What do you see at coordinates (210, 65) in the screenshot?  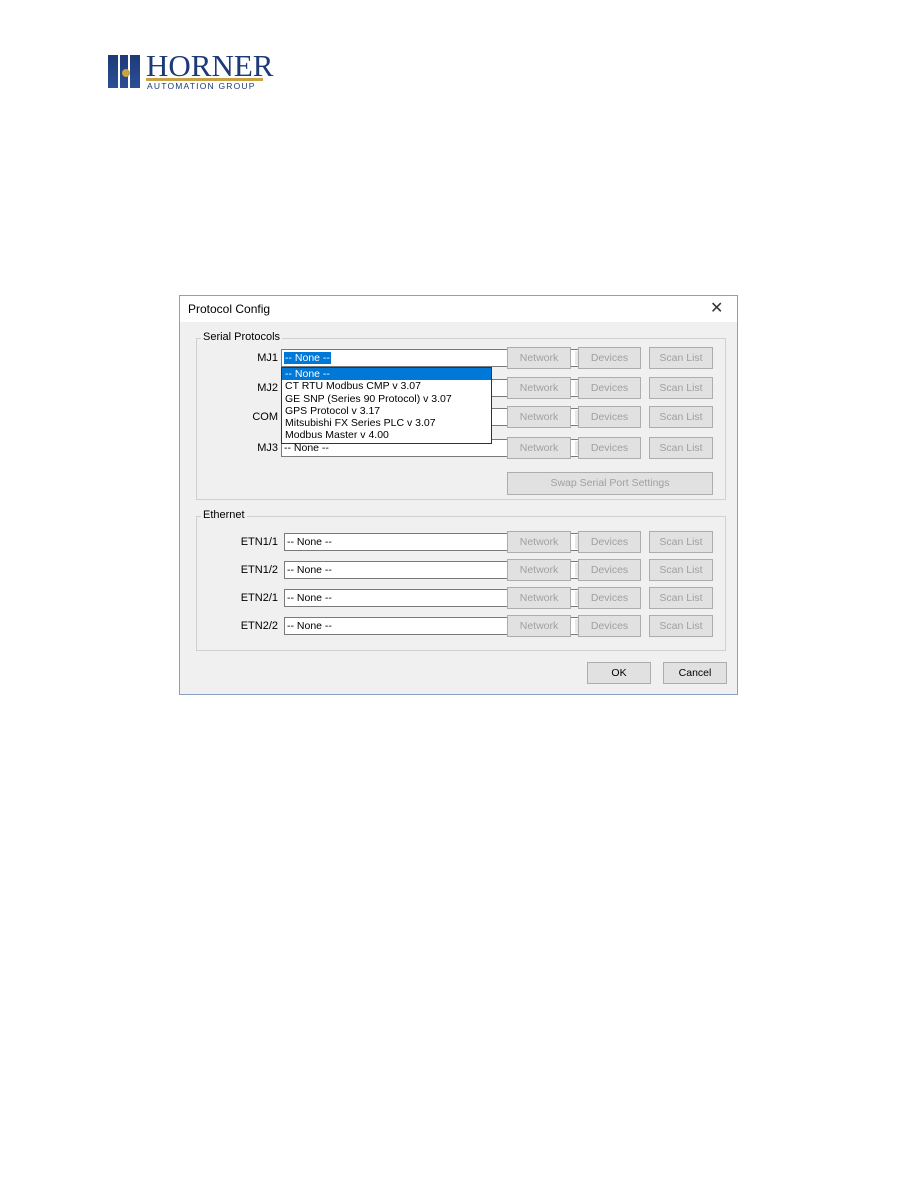 I see `logo-name: HORNER` at bounding box center [210, 65].